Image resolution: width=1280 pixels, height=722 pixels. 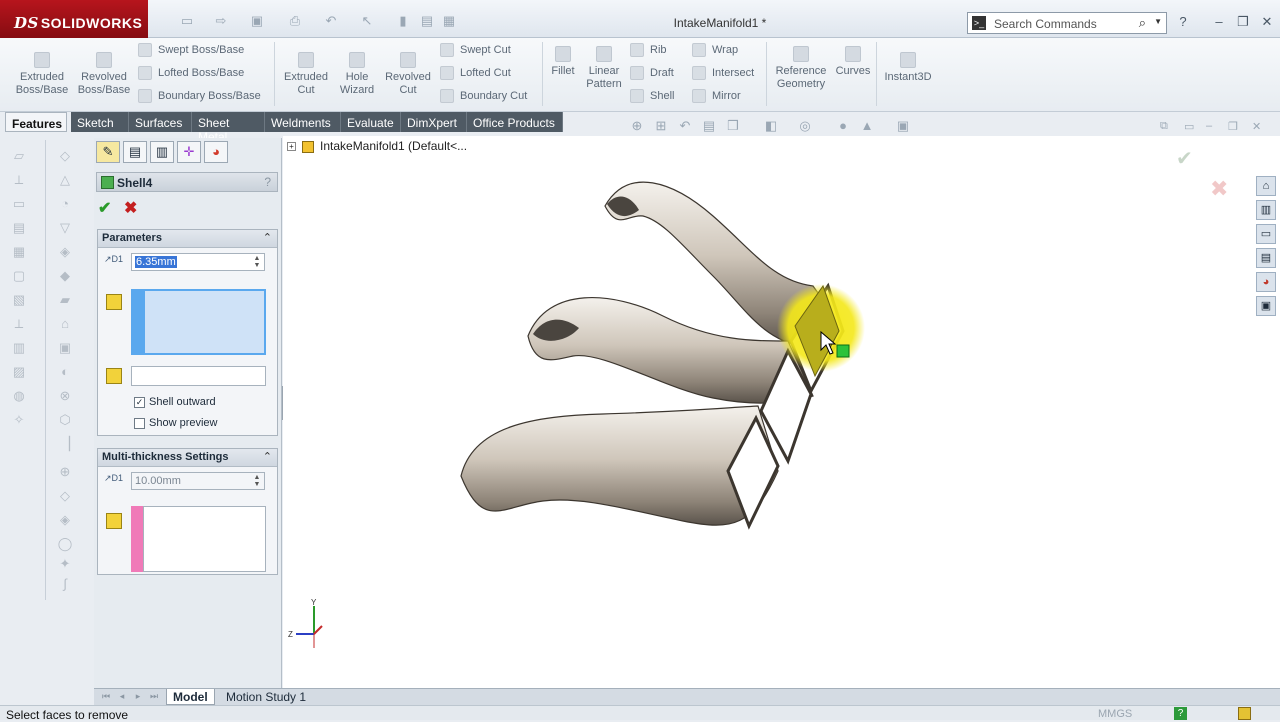 I want to click on tool-icon: ⌂, so click(x=65, y=324).